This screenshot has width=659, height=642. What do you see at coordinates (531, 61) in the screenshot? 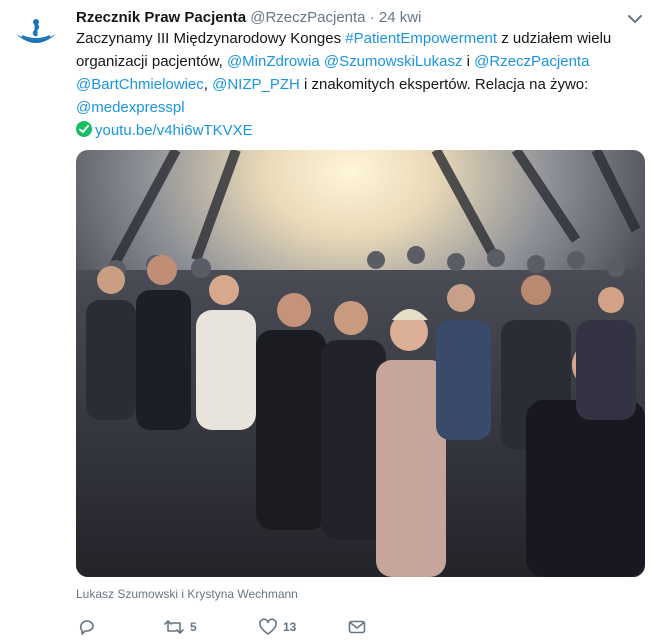
I see `mention-link: @RzeczPacjenta` at bounding box center [531, 61].